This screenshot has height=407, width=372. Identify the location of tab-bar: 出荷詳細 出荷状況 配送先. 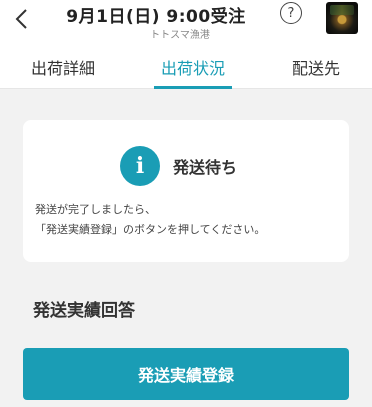
(186, 66).